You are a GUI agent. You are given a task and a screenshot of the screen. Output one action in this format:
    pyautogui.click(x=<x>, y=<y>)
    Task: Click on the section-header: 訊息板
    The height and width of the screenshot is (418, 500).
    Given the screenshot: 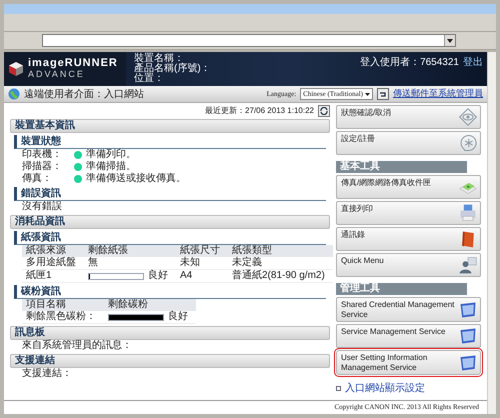 What is the action you would take?
    pyautogui.click(x=170, y=333)
    